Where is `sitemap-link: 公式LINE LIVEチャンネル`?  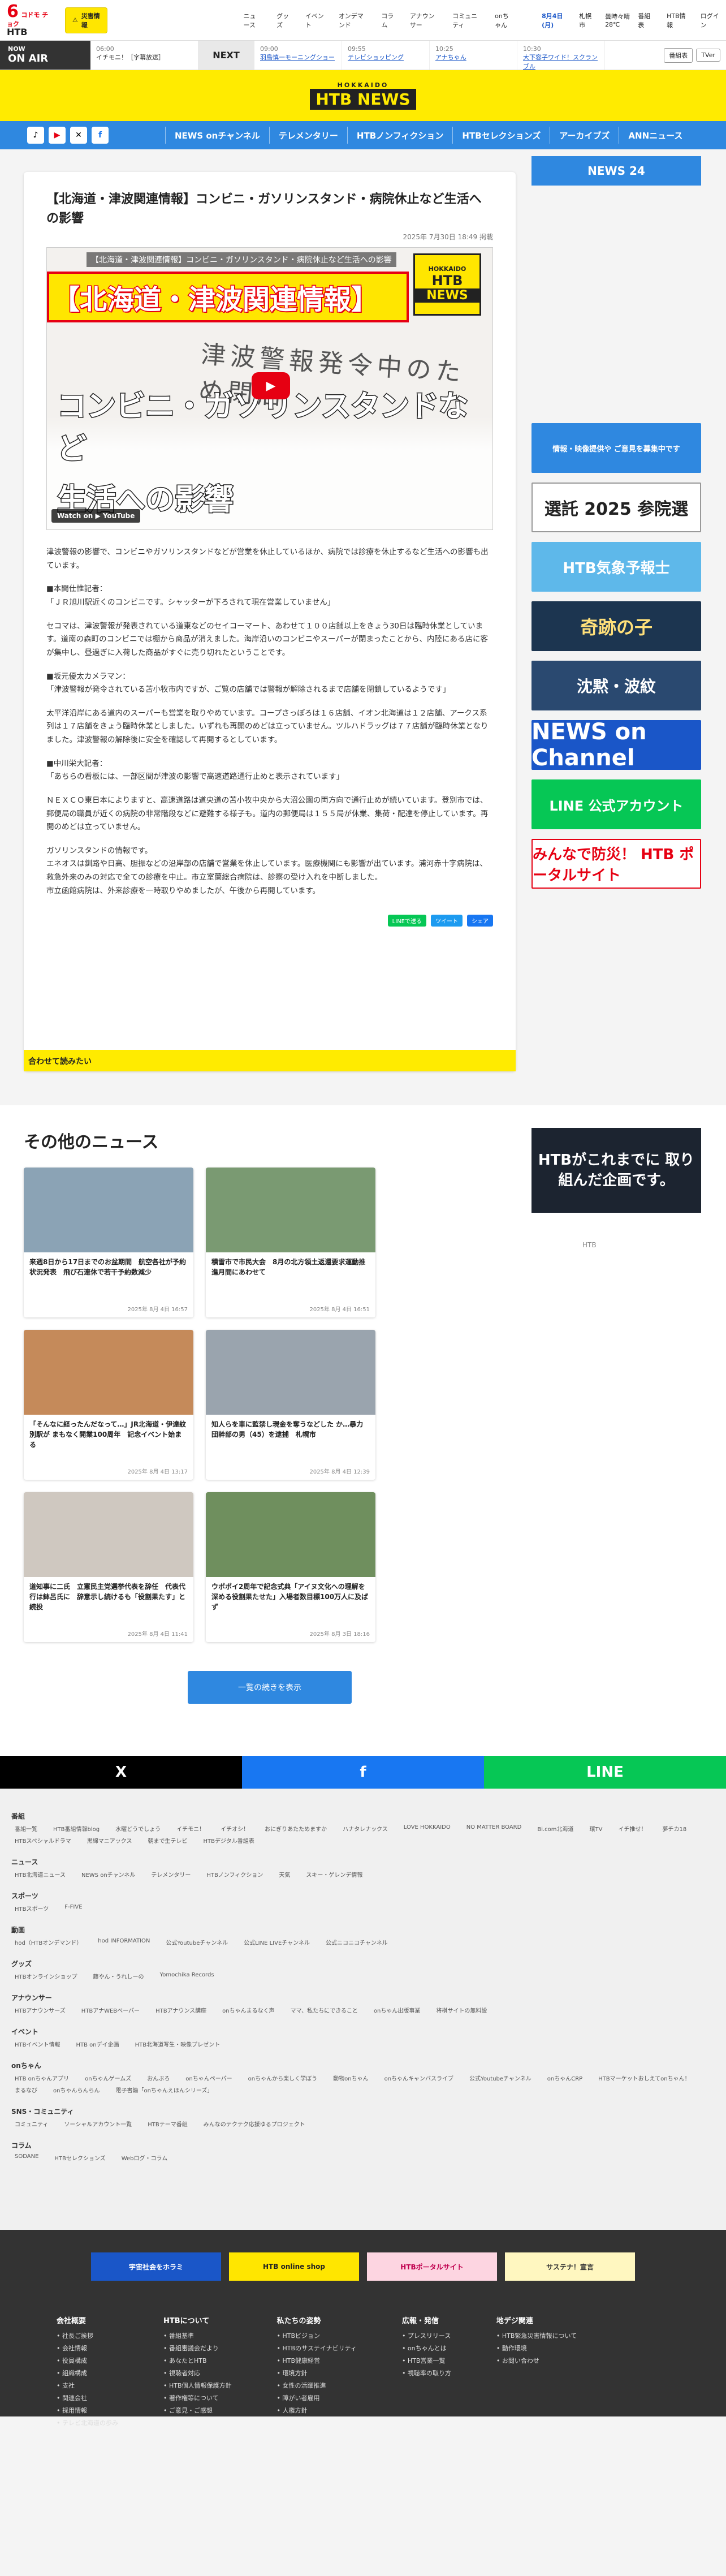
sitemap-link: 公式LINE LIVEチャンネル is located at coordinates (277, 1942).